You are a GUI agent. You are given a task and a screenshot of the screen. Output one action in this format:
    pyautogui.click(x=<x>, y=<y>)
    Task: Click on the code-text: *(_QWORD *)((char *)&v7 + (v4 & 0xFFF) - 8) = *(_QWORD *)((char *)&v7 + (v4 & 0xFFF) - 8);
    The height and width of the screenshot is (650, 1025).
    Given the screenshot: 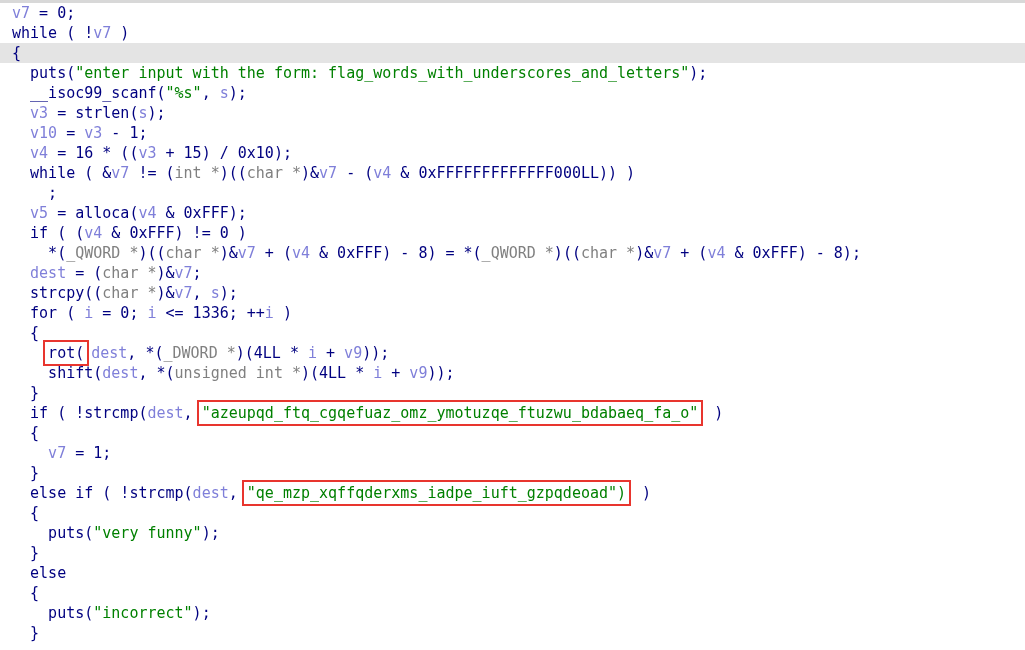 What is the action you would take?
    pyautogui.click(x=454, y=253)
    